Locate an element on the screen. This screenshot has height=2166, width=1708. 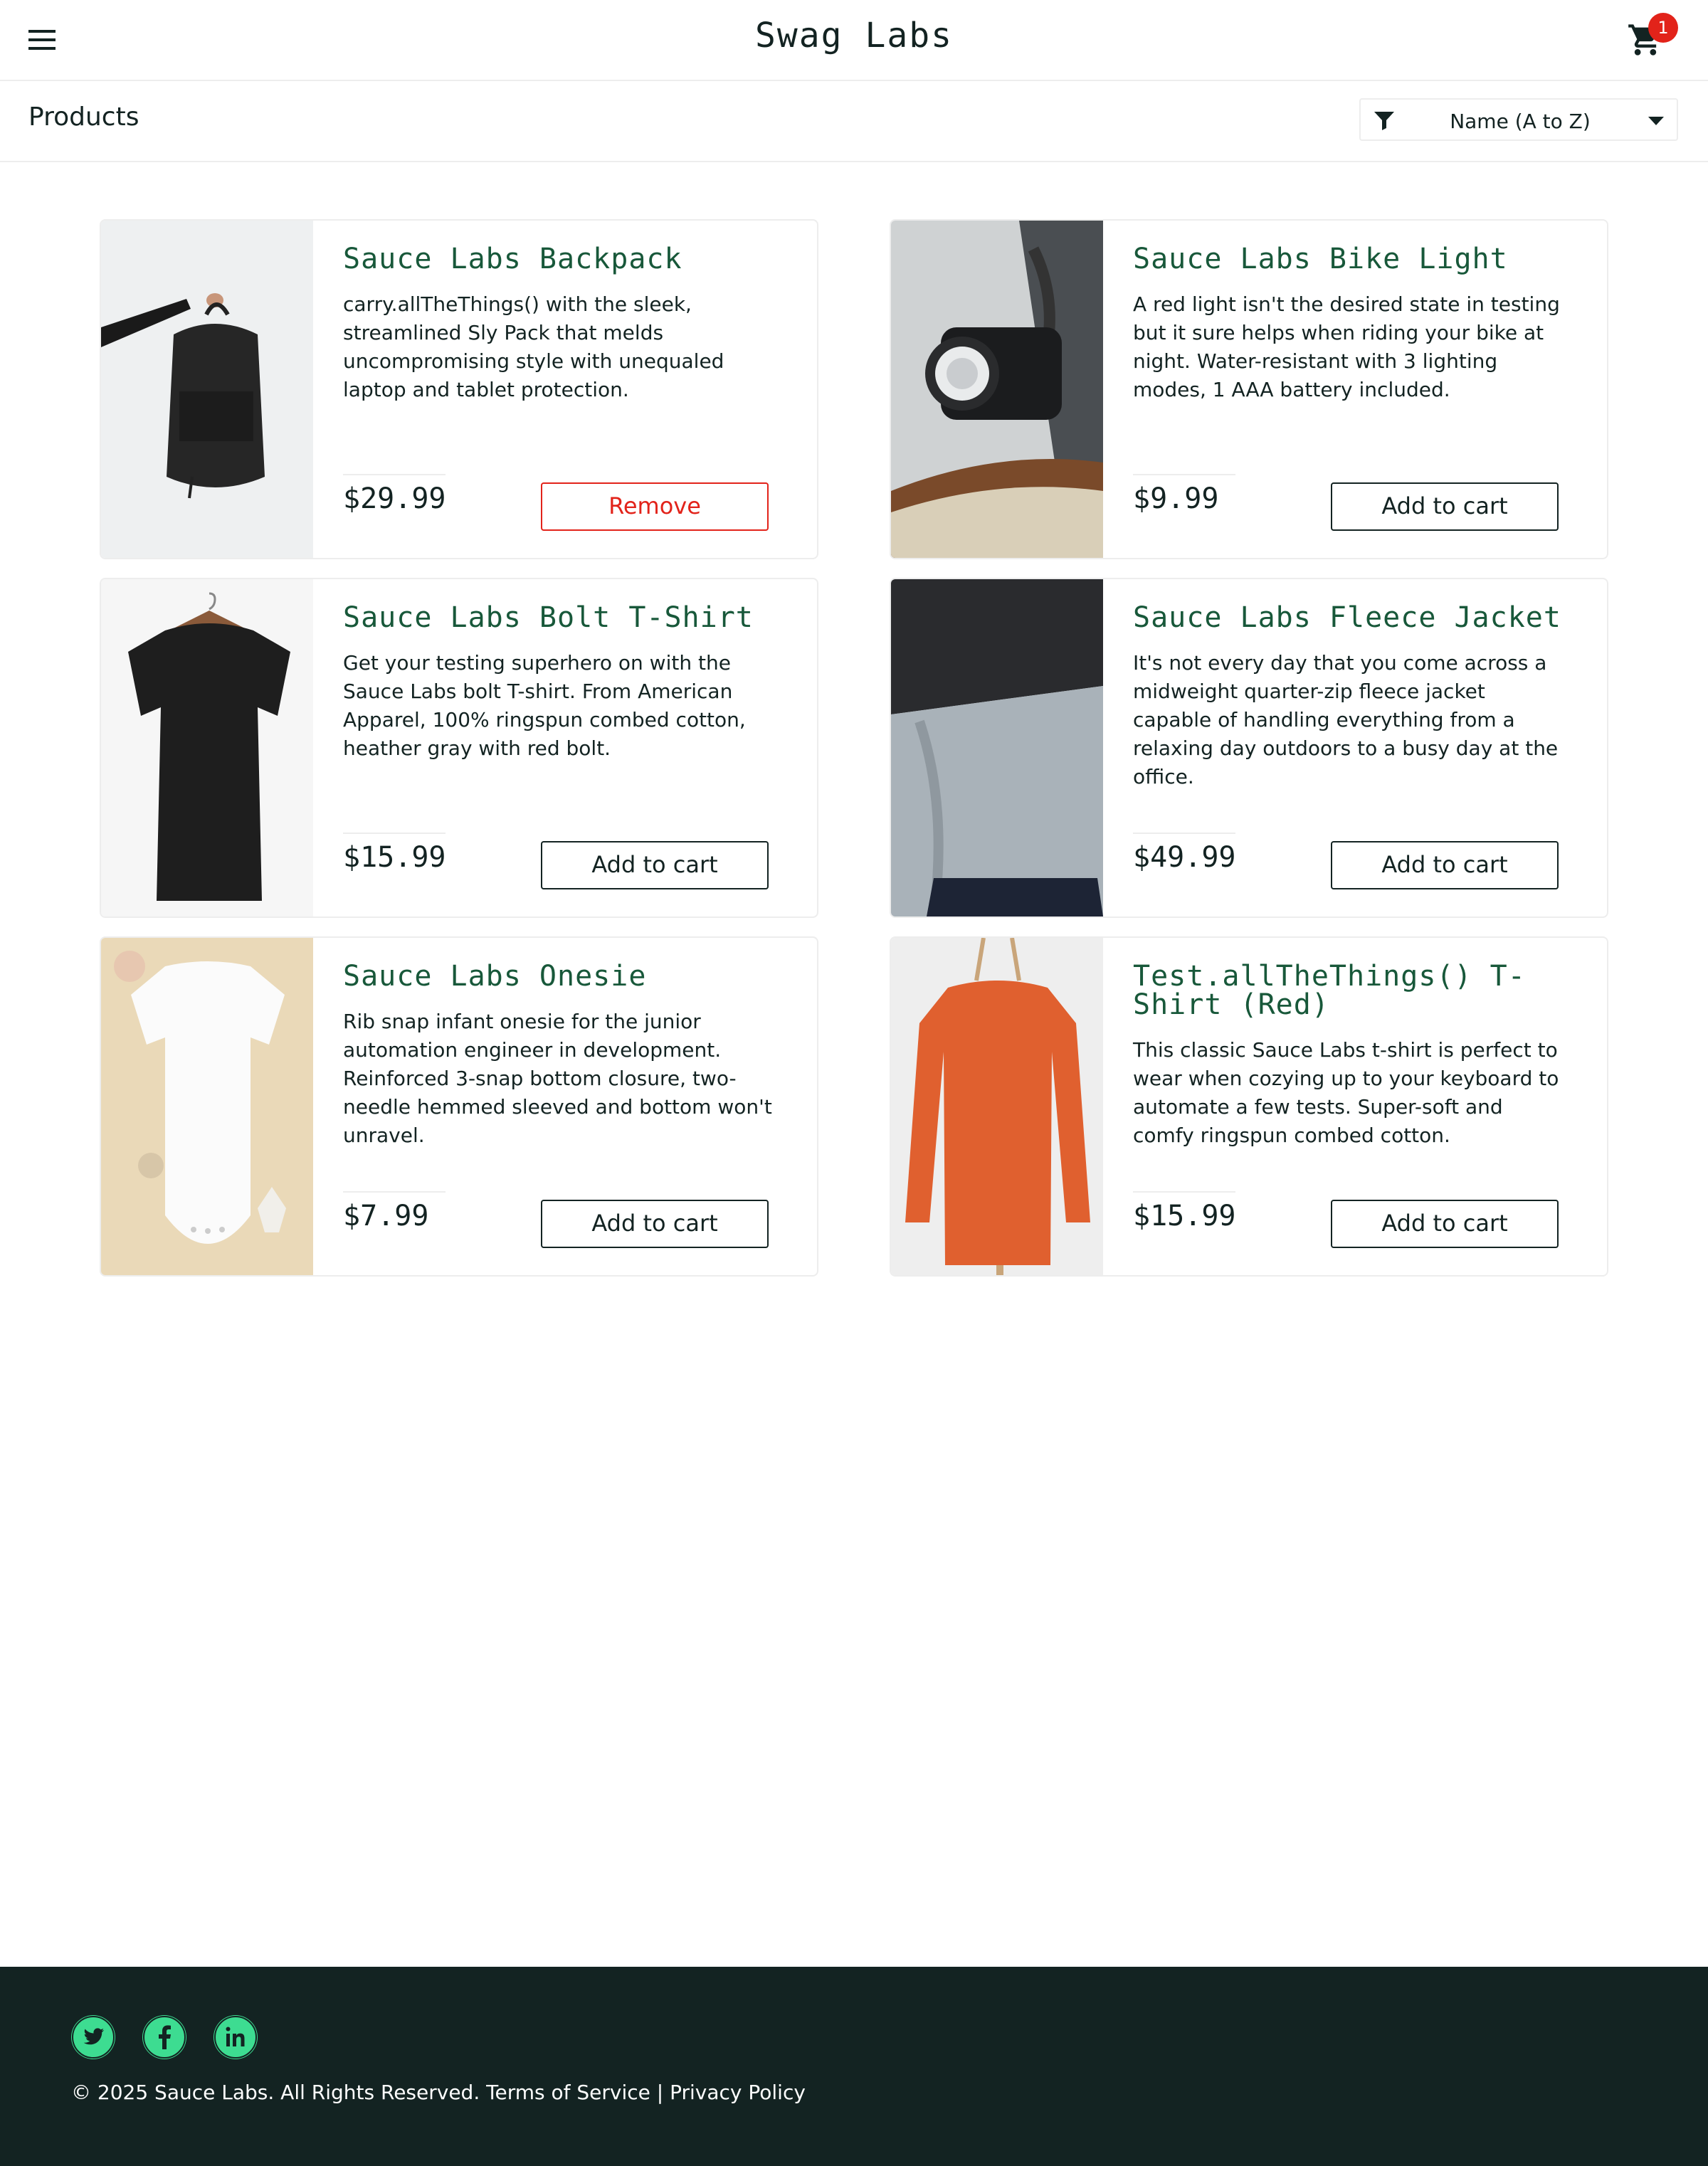
product-image-fleece-jacket is located at coordinates (997, 747).